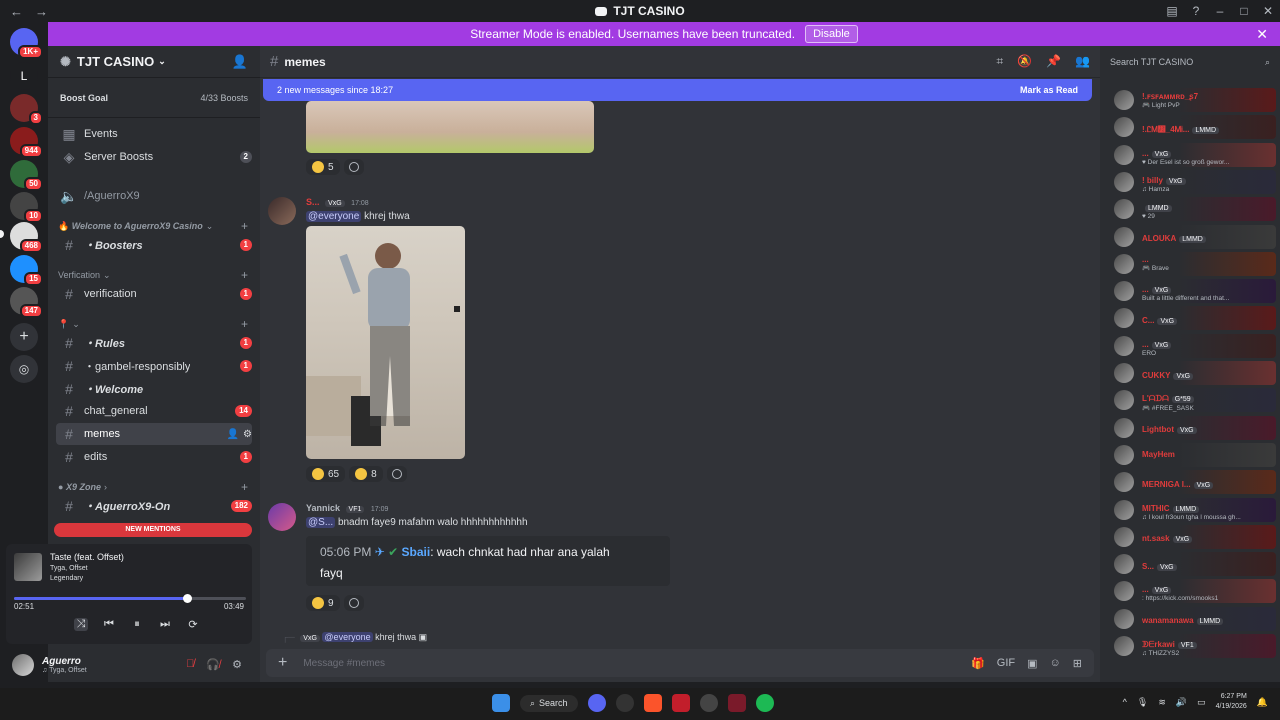  I want to click on invite-people-icon: 👤, so click(240, 62).